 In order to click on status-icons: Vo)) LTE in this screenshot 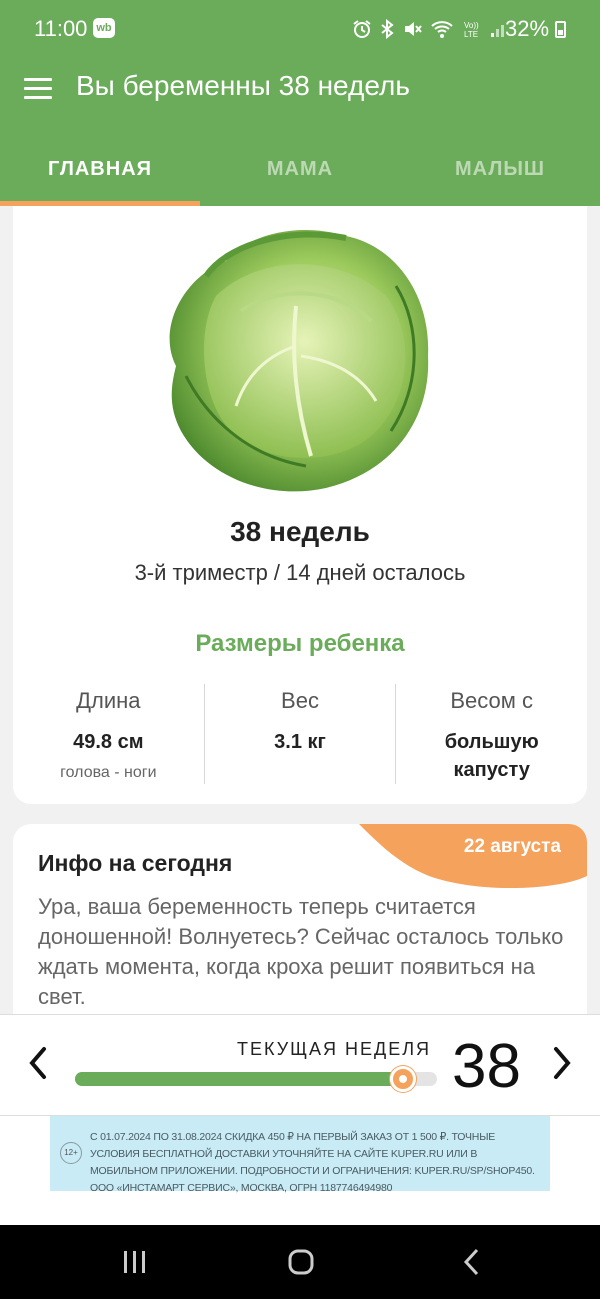, I will do `click(430, 31)`.